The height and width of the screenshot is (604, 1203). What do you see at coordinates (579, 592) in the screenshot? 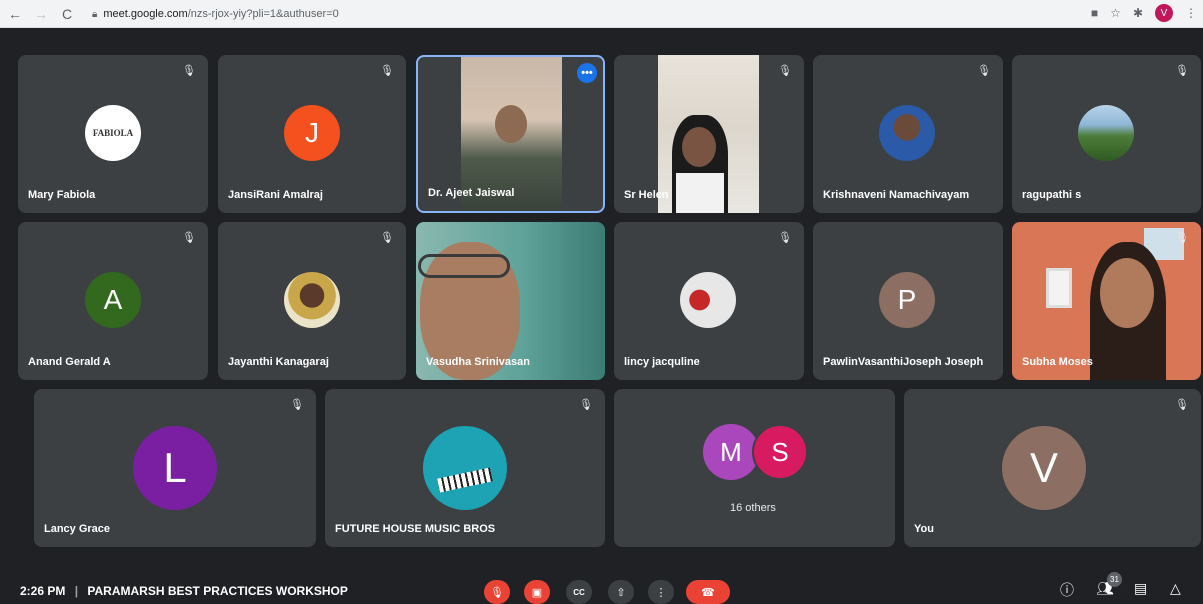
I see `captions-button: CC` at bounding box center [579, 592].